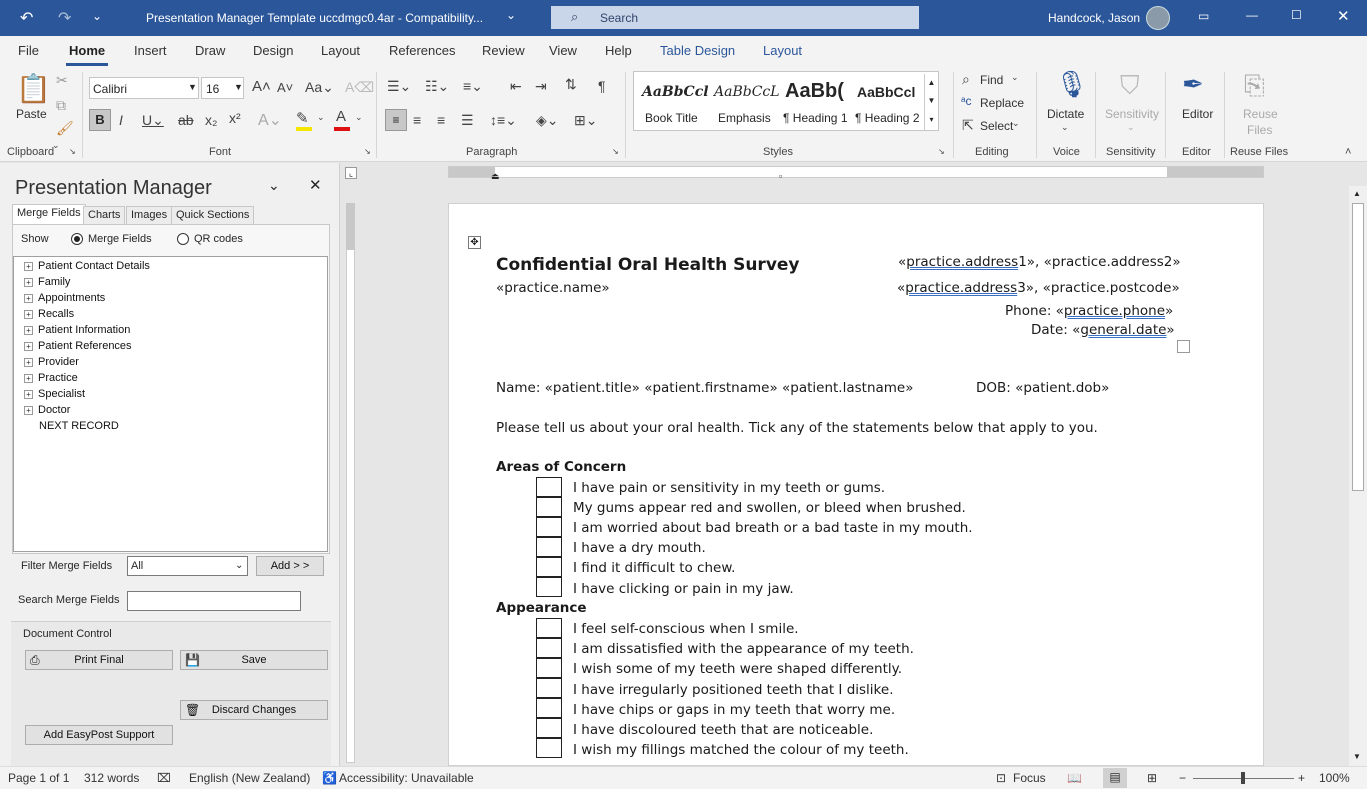  Describe the element at coordinates (441, 120) in the screenshot. I see `align-right-icon: ≡` at that location.